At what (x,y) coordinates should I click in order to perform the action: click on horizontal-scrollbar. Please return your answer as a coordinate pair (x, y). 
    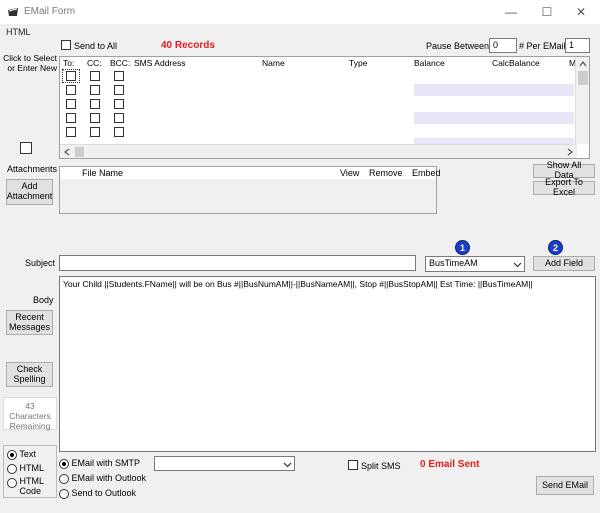
    Looking at the image, I should click on (318, 151).